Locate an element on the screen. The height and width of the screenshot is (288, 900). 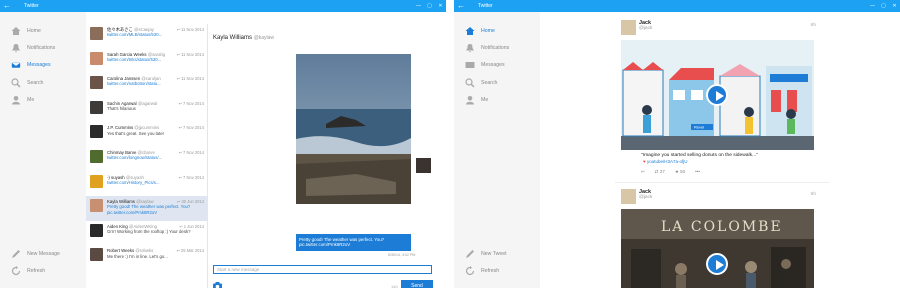
tweet-video: Revel is located at coordinates (717, 95).